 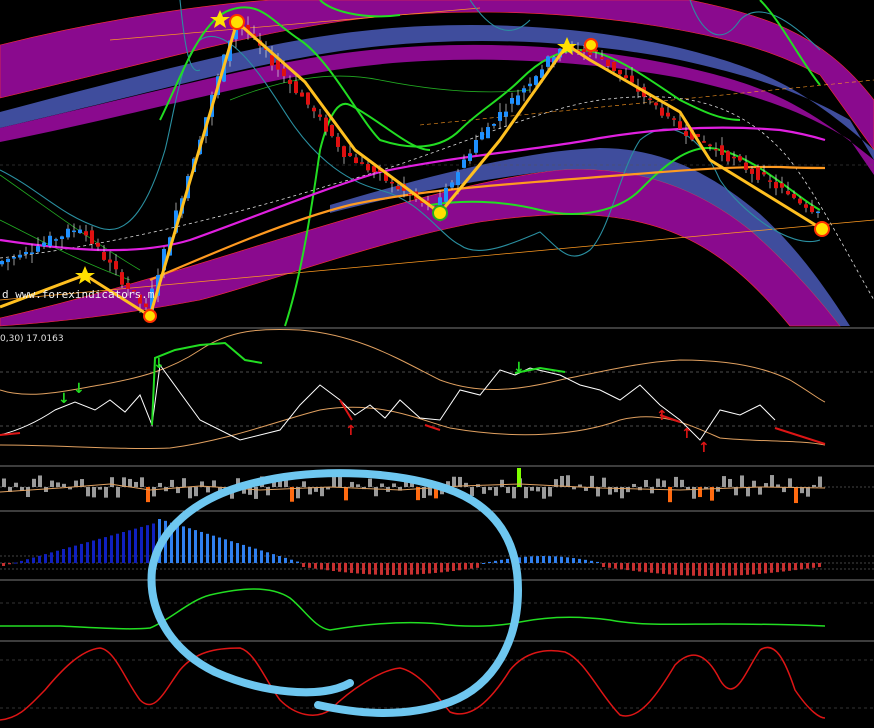 What do you see at coordinates (822, 229) in the screenshot?
I see `low-marker` at bounding box center [822, 229].